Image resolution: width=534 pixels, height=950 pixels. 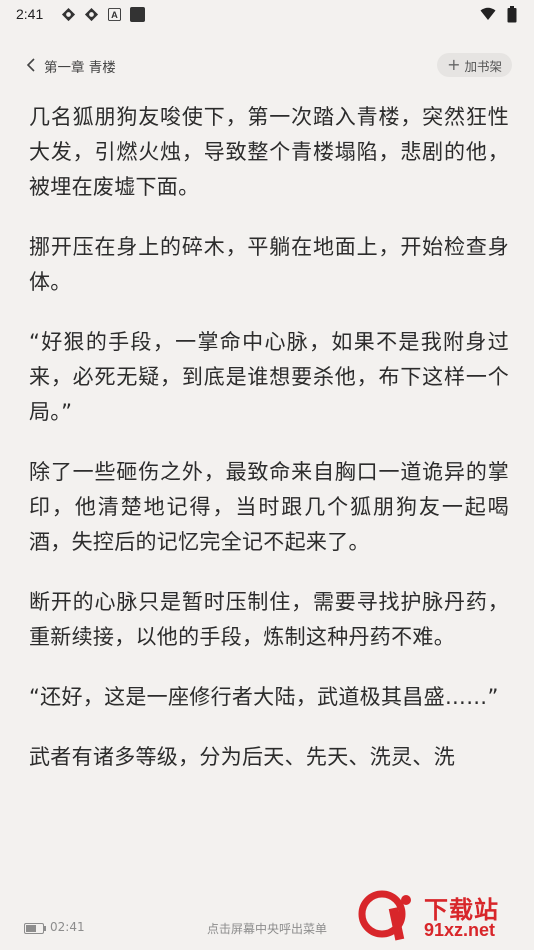 I want to click on paragraph: 挪开压在身上的碎木，平躺在地面上，开始检查身体。, so click(x=269, y=264).